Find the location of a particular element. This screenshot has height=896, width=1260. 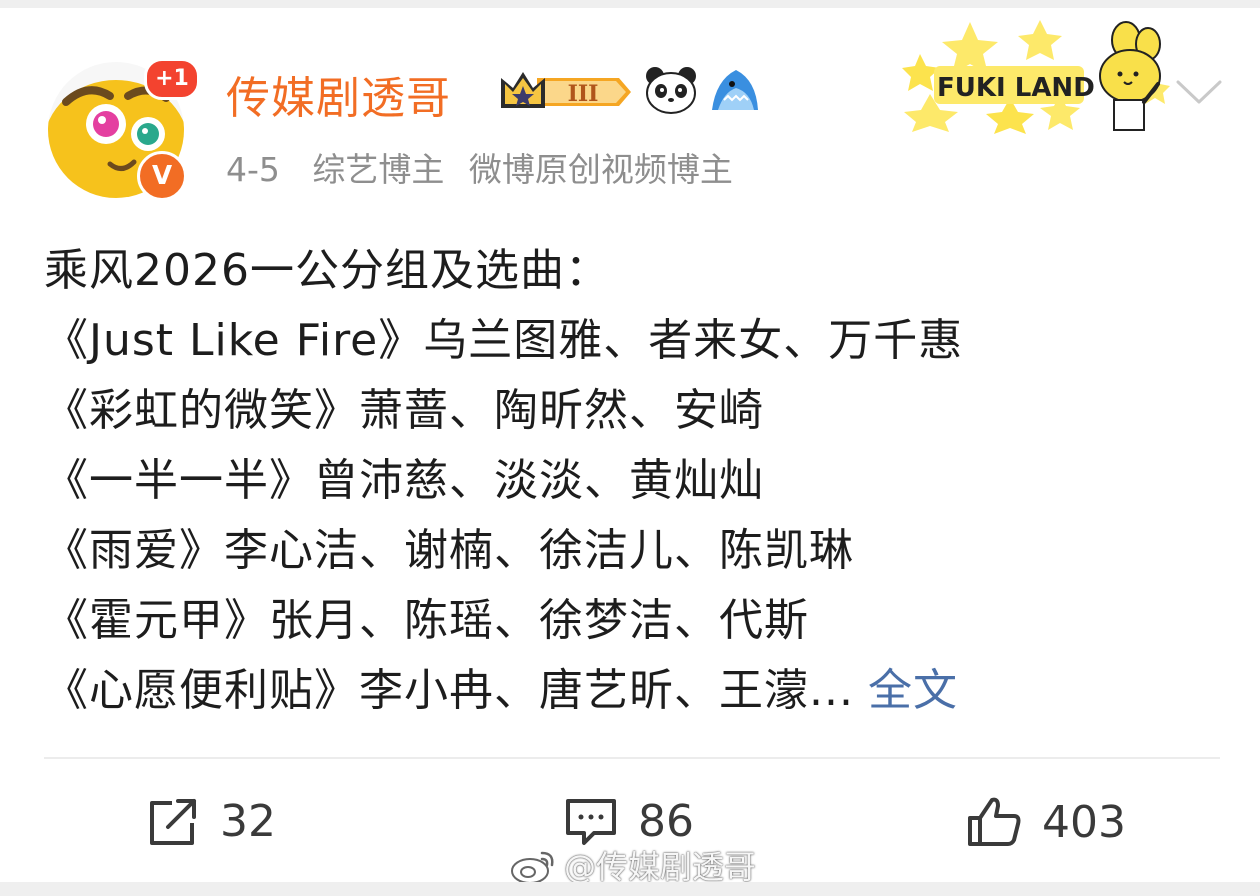

repost-icon is located at coordinates (173, 821).